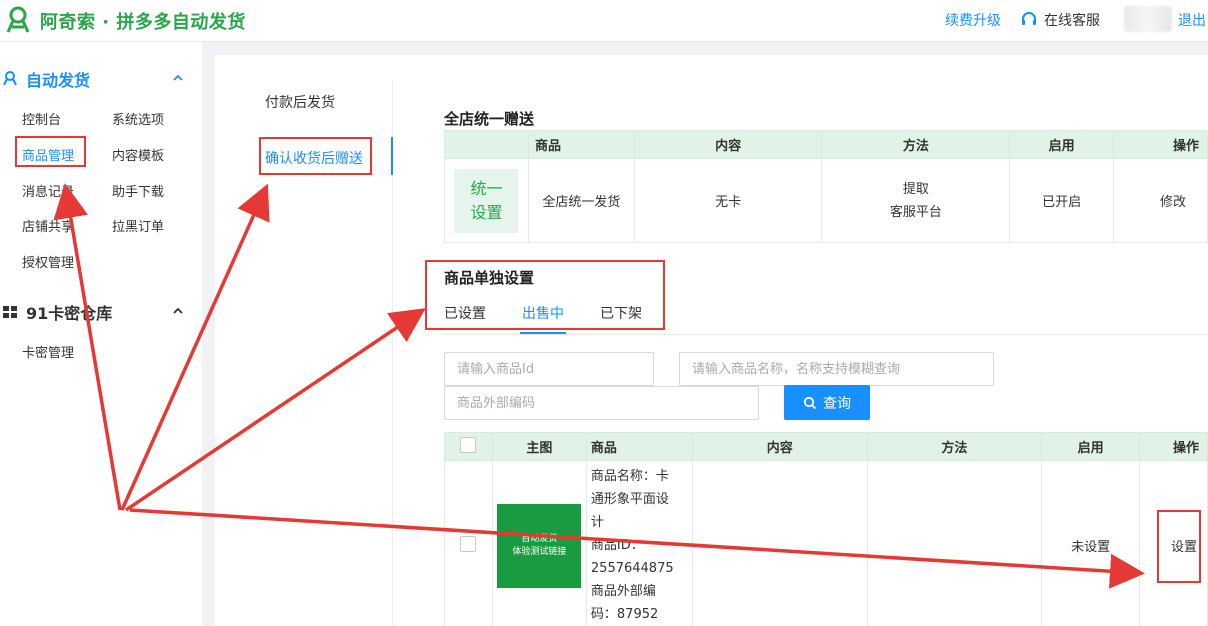 This screenshot has height=626, width=1208. Describe the element at coordinates (18, 19) in the screenshot. I see `brand-logo-icon` at that location.